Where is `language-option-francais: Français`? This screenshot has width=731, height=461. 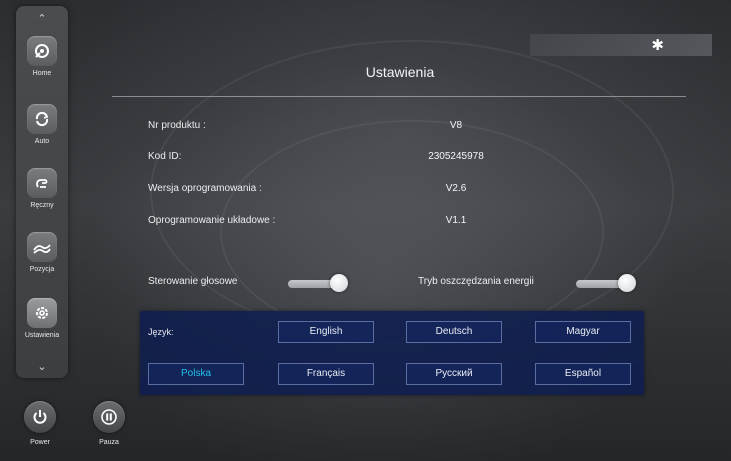 language-option-francais: Français is located at coordinates (326, 374).